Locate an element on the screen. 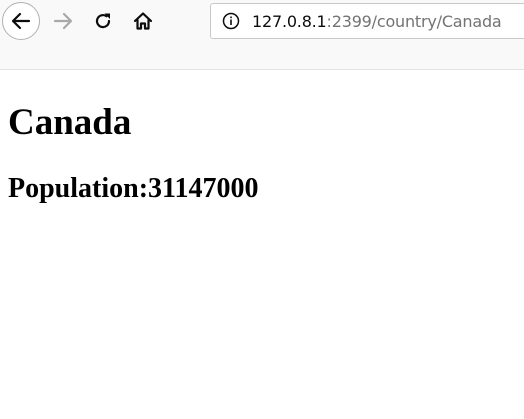  address-bar: 127.0.8.1:2399/country/Canada is located at coordinates (367, 21).